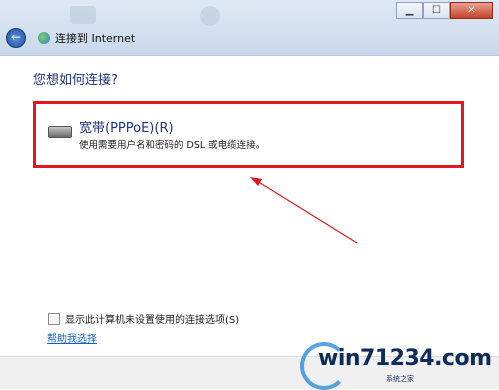 This screenshot has width=499, height=390. Describe the element at coordinates (152, 320) in the screenshot. I see `checkbox-label: 显示此计算机未设置使用的连接选项(S)` at that location.